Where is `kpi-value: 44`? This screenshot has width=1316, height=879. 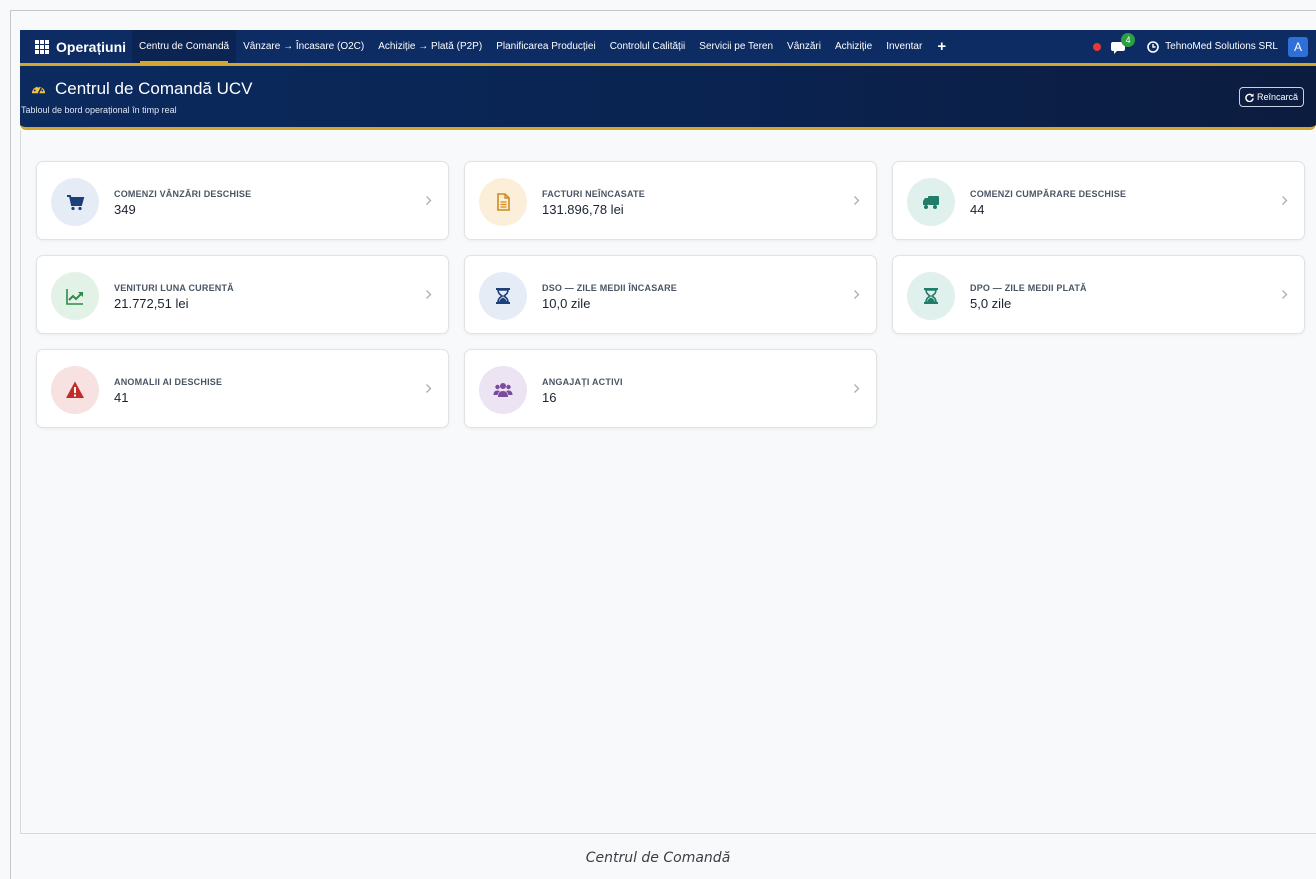 kpi-value: 44 is located at coordinates (977, 209).